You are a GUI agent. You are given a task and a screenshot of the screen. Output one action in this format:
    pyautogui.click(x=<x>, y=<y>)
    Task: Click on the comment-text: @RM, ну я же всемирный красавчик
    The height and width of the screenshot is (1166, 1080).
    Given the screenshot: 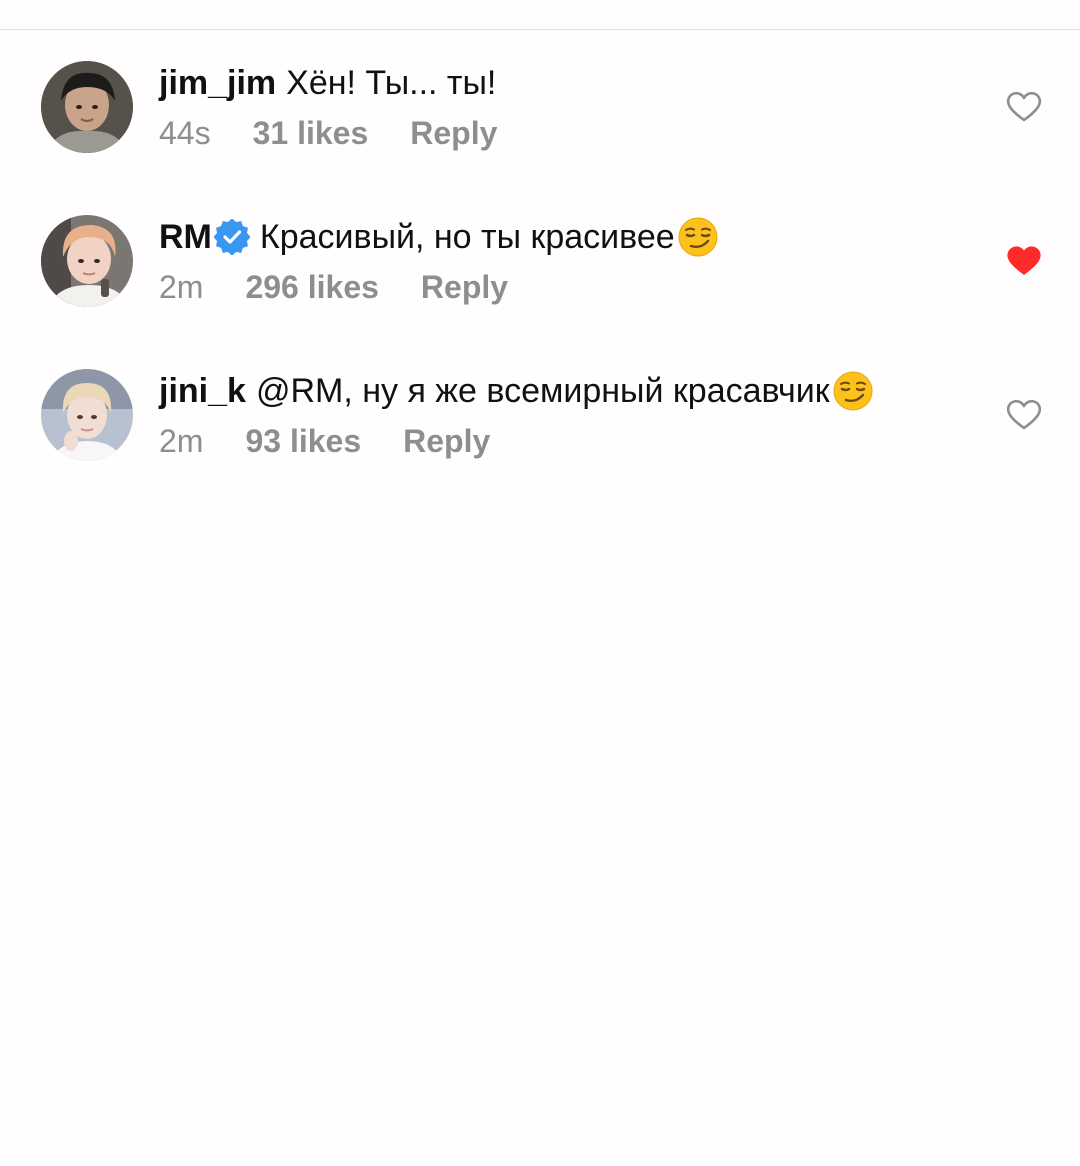 What is the action you would take?
    pyautogui.click(x=542, y=391)
    